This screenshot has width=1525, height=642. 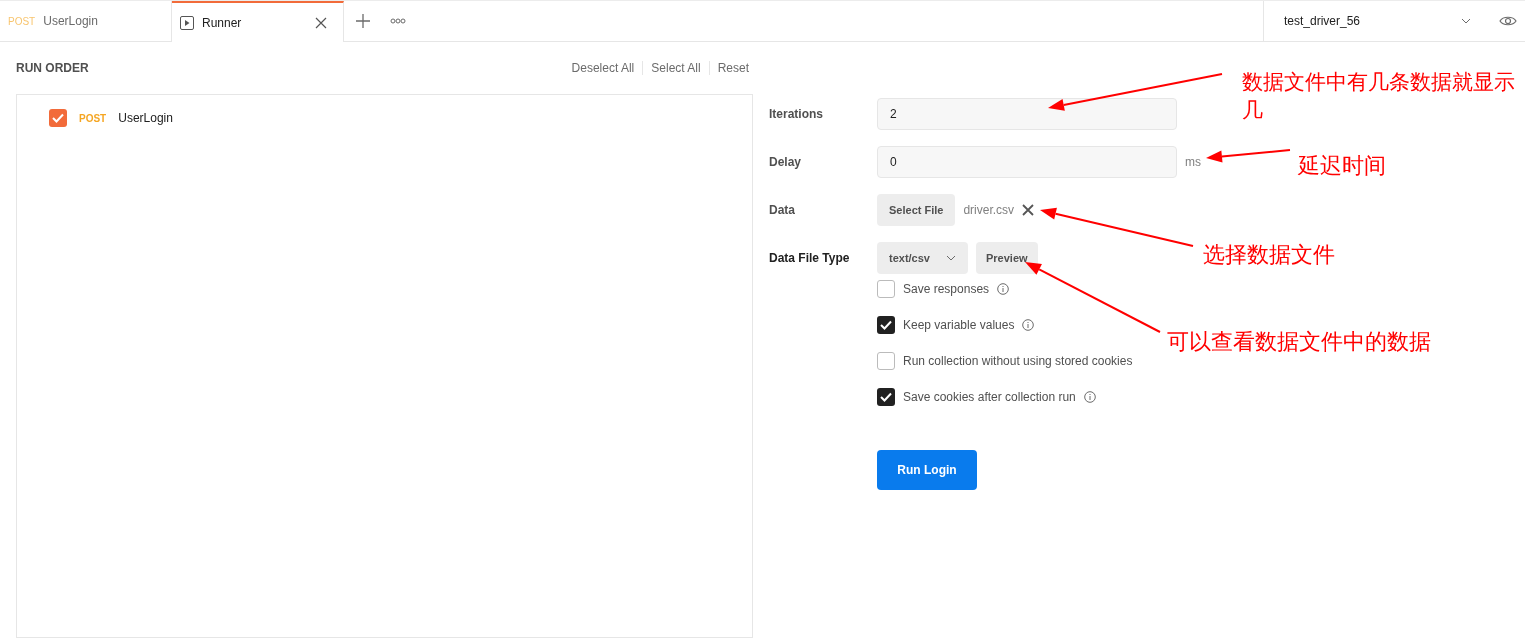 What do you see at coordinates (1018, 361) in the screenshot?
I see `option-label: Run collection without using stored cookies` at bounding box center [1018, 361].